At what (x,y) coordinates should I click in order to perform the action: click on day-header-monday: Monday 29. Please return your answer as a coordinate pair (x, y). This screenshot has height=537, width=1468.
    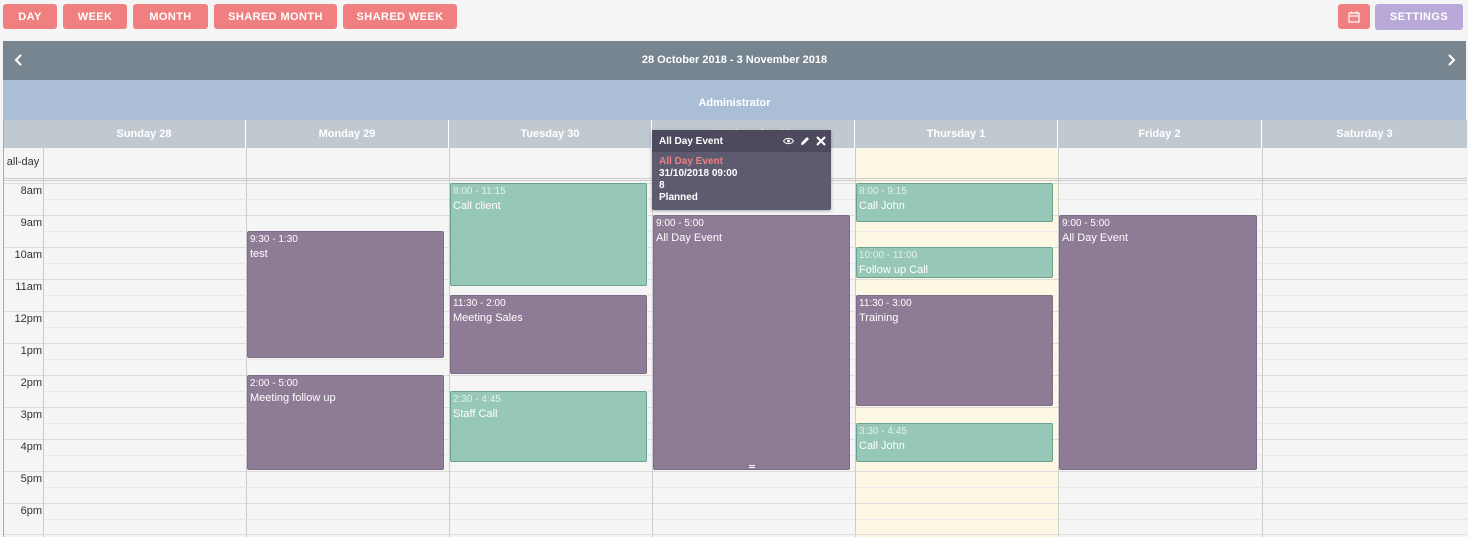
    Looking at the image, I should click on (347, 134).